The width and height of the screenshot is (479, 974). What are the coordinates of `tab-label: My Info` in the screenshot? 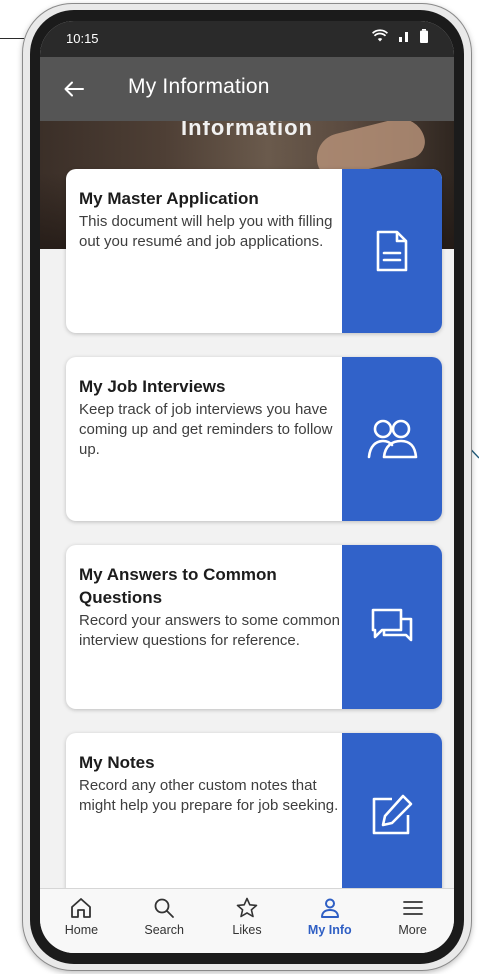 It's located at (329, 930).